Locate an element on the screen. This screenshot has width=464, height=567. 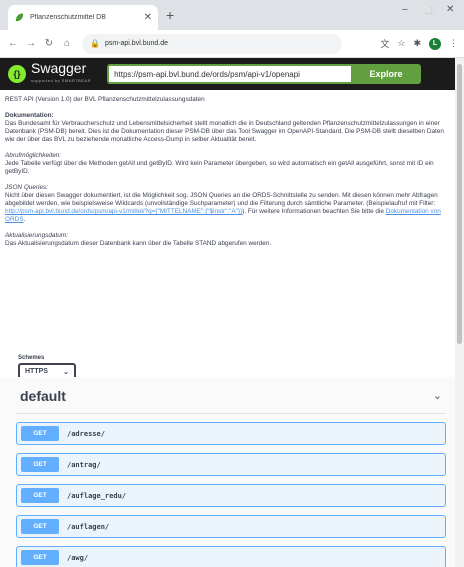
address-bar-text: psm-api.bvl.bund.de is located at coordinates (136, 43).